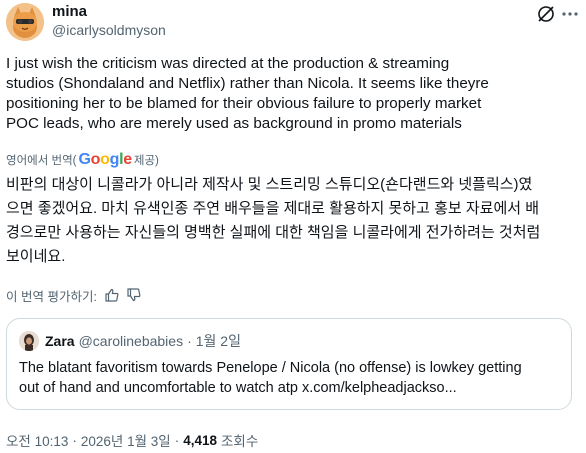  What do you see at coordinates (51, 296) in the screenshot?
I see `rate-translation-label: 이 번역 평가하기:` at bounding box center [51, 296].